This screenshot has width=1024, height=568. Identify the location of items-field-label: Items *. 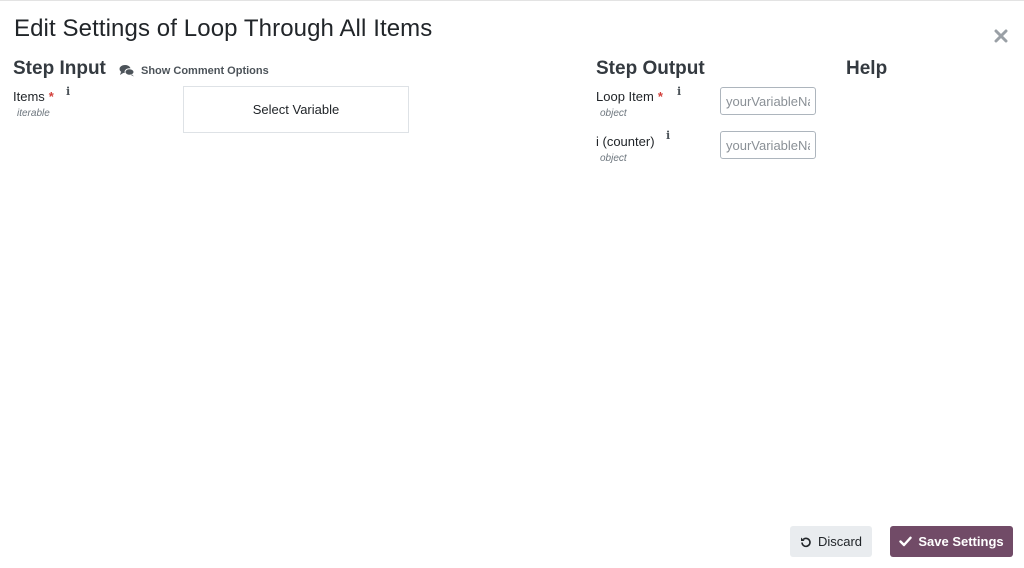
(33, 96).